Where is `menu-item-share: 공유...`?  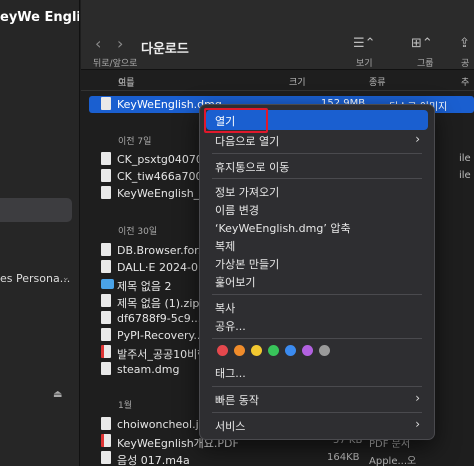
menu-item-share: 공유... is located at coordinates (317, 325).